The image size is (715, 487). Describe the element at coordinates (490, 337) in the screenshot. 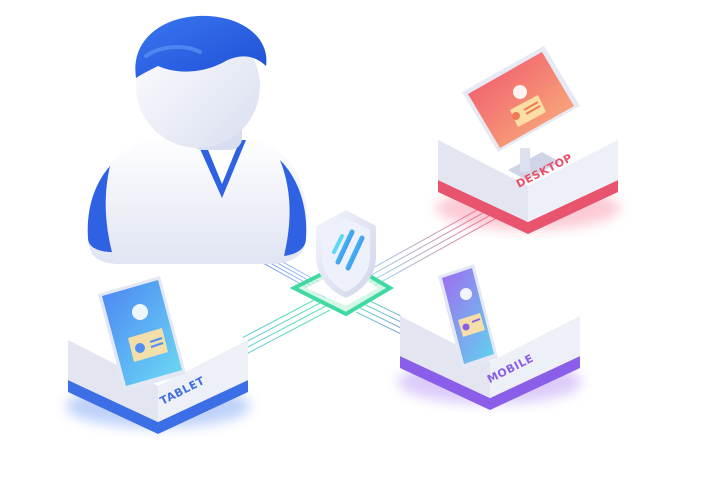

I see `mobile-node: MOBILE` at that location.